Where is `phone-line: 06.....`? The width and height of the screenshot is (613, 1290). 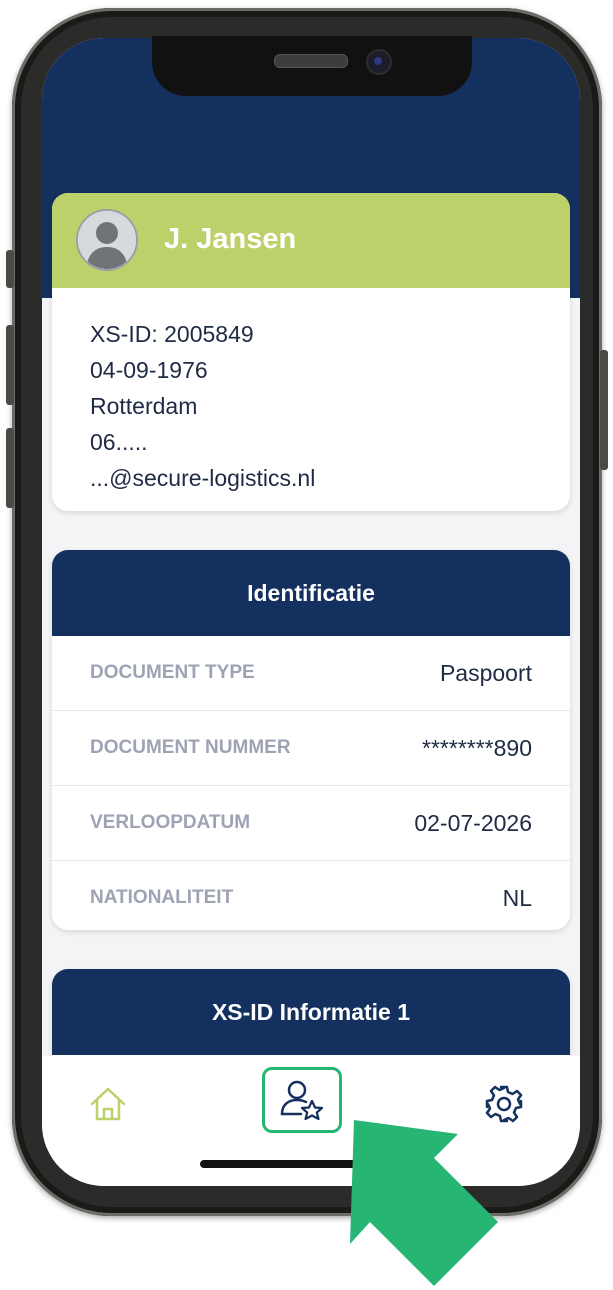
phone-line: 06..... is located at coordinates (119, 442).